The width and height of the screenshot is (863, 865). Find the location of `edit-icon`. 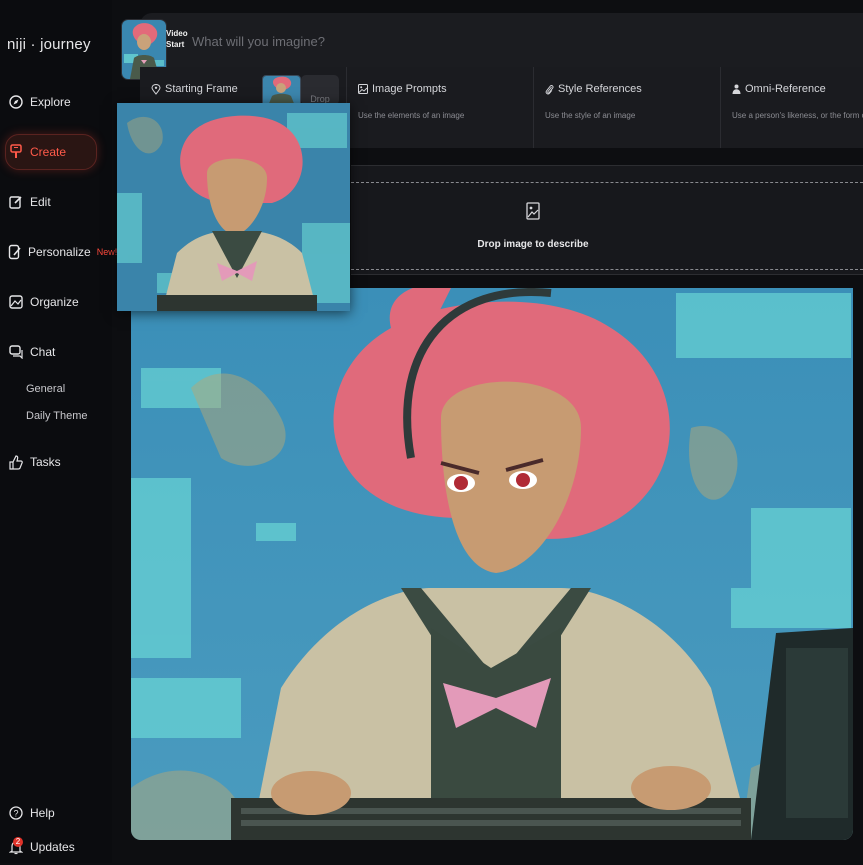

edit-icon is located at coordinates (16, 202).